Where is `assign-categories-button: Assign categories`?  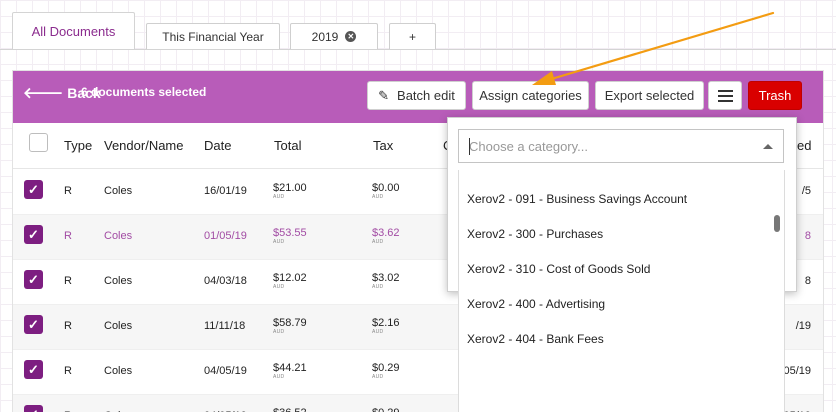
assign-categories-button: Assign categories is located at coordinates (530, 95).